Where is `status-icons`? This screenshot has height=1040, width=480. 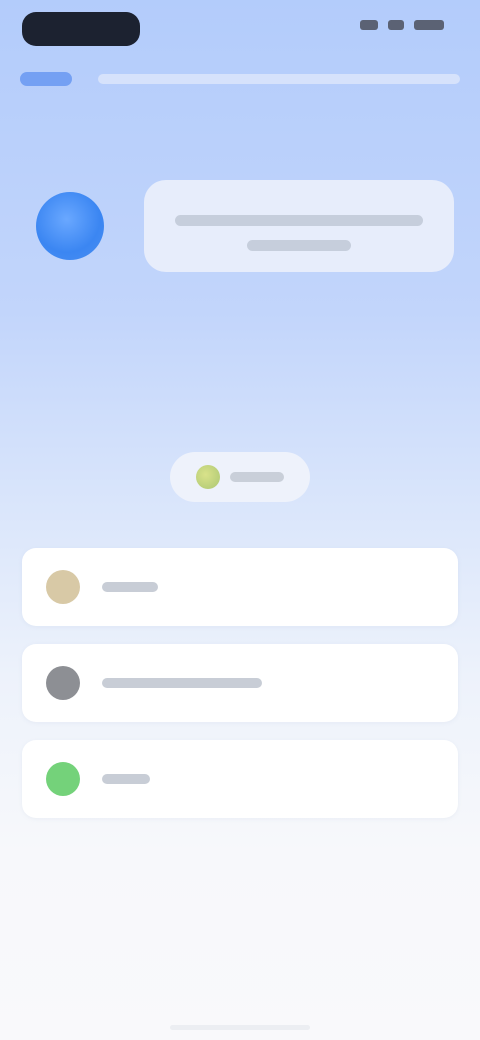 status-icons is located at coordinates (402, 25).